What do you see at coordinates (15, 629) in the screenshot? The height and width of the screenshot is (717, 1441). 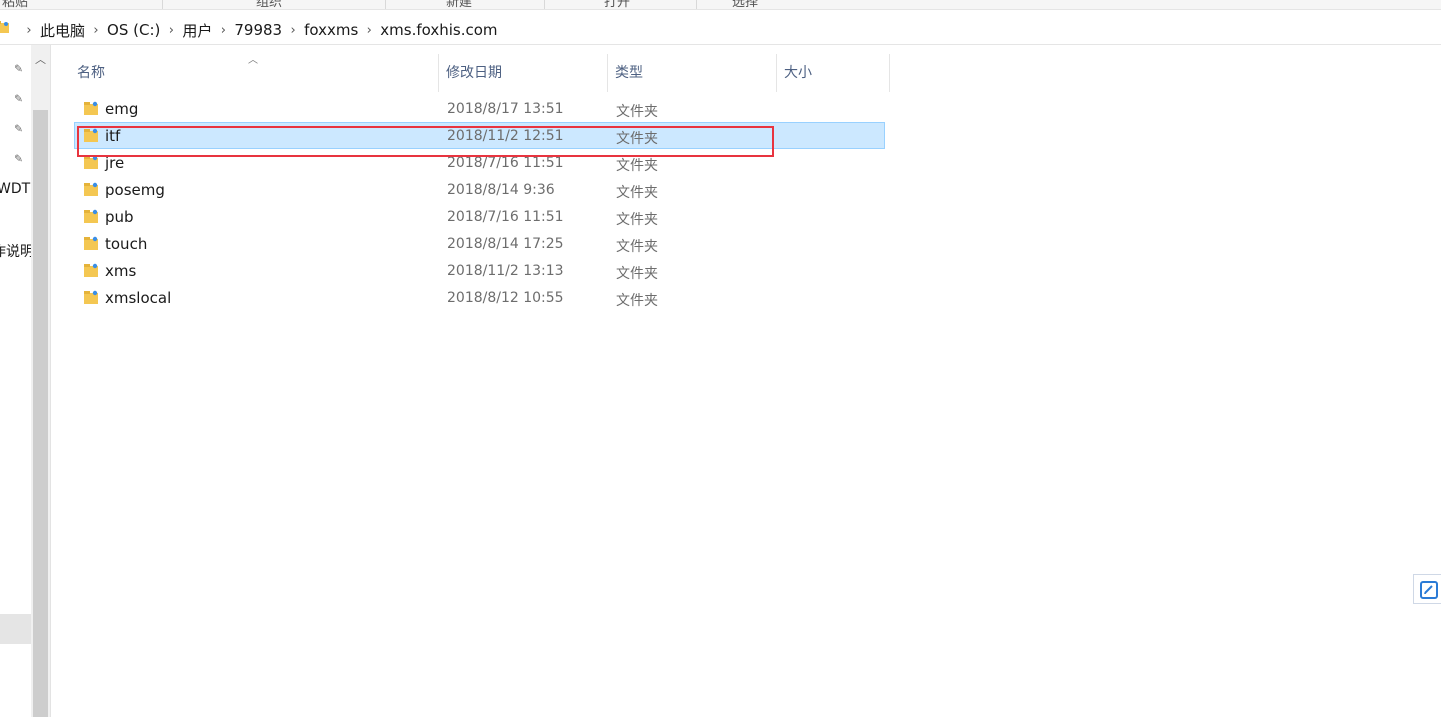 I see `nav-item-selected` at bounding box center [15, 629].